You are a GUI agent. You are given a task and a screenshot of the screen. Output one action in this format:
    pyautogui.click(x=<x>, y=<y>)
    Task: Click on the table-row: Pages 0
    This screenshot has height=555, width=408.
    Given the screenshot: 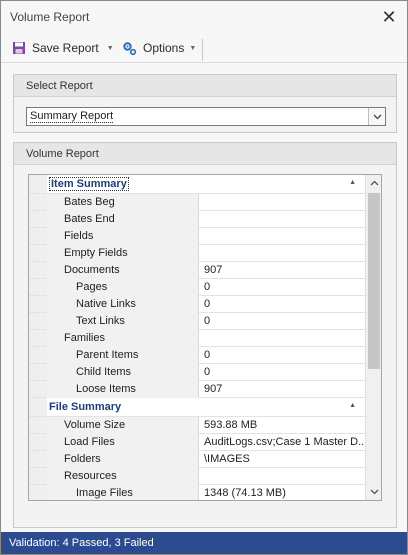 What is the action you would take?
    pyautogui.click(x=197, y=287)
    